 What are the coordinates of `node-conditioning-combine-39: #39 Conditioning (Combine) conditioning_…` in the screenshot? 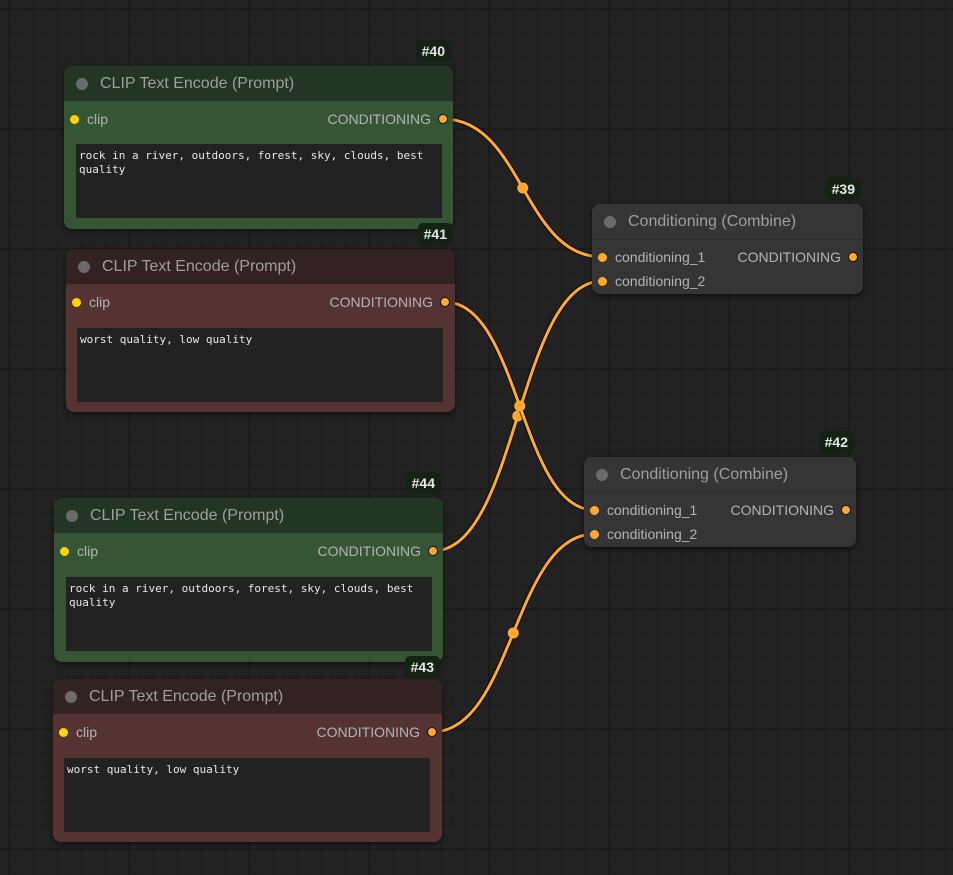 It's located at (727, 236).